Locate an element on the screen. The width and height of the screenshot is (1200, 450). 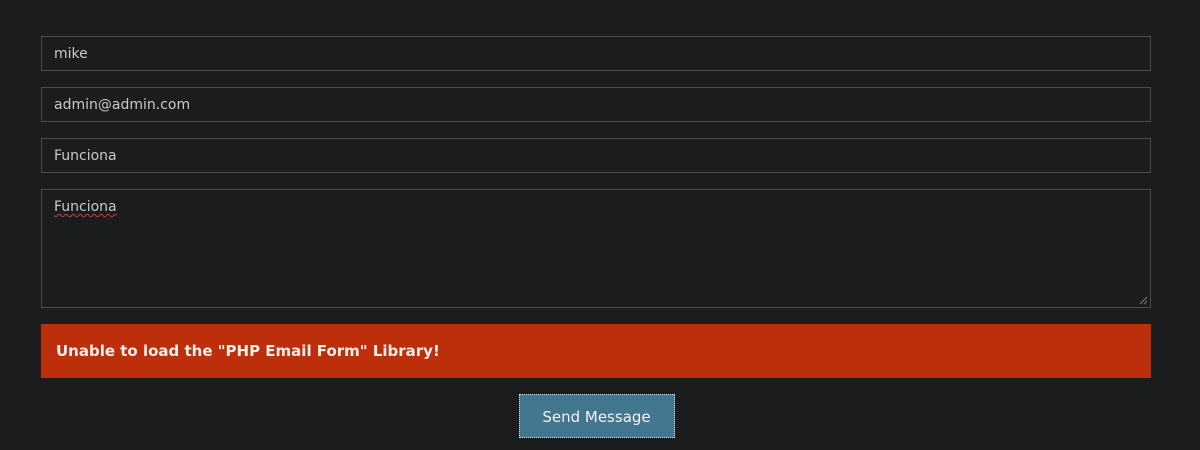
send-message-button: Send Message is located at coordinates (596, 416).